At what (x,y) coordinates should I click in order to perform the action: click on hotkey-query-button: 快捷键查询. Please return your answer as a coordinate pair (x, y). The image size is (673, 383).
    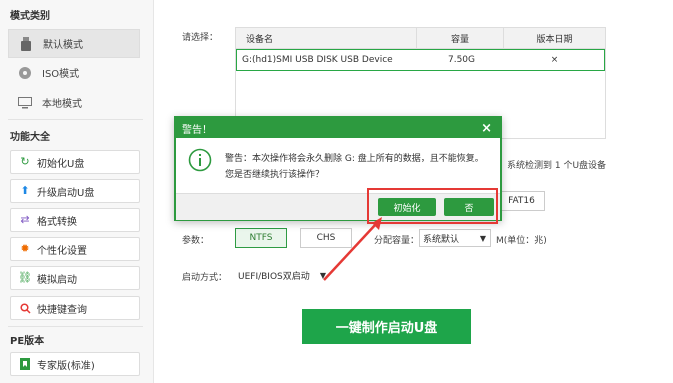
    Looking at the image, I should click on (75, 308).